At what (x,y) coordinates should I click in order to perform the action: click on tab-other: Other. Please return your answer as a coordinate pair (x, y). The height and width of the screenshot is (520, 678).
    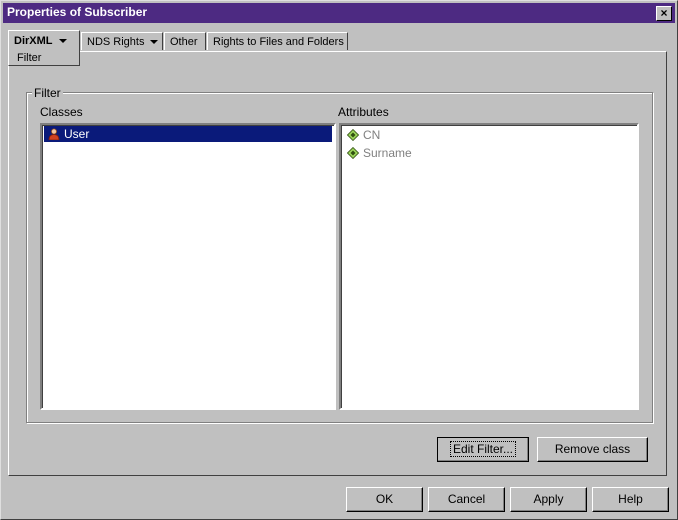
    Looking at the image, I should click on (185, 41).